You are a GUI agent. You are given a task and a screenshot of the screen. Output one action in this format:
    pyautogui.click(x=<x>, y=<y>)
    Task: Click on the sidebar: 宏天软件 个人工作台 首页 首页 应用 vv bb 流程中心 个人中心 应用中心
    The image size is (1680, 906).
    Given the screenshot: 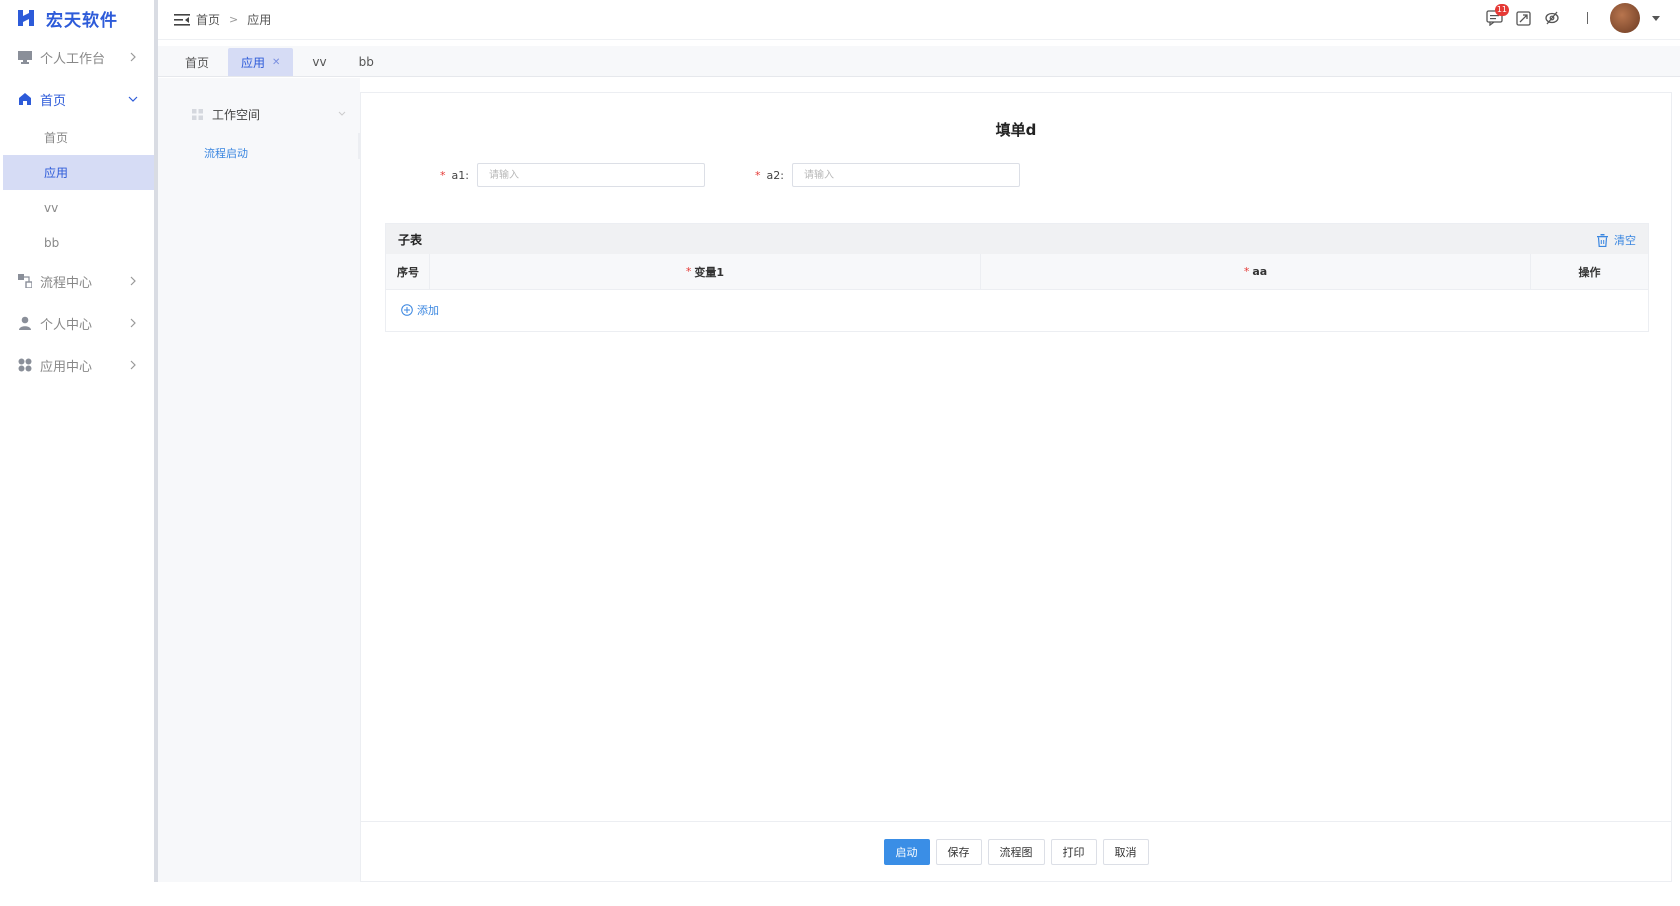 What is the action you would take?
    pyautogui.click(x=79, y=441)
    